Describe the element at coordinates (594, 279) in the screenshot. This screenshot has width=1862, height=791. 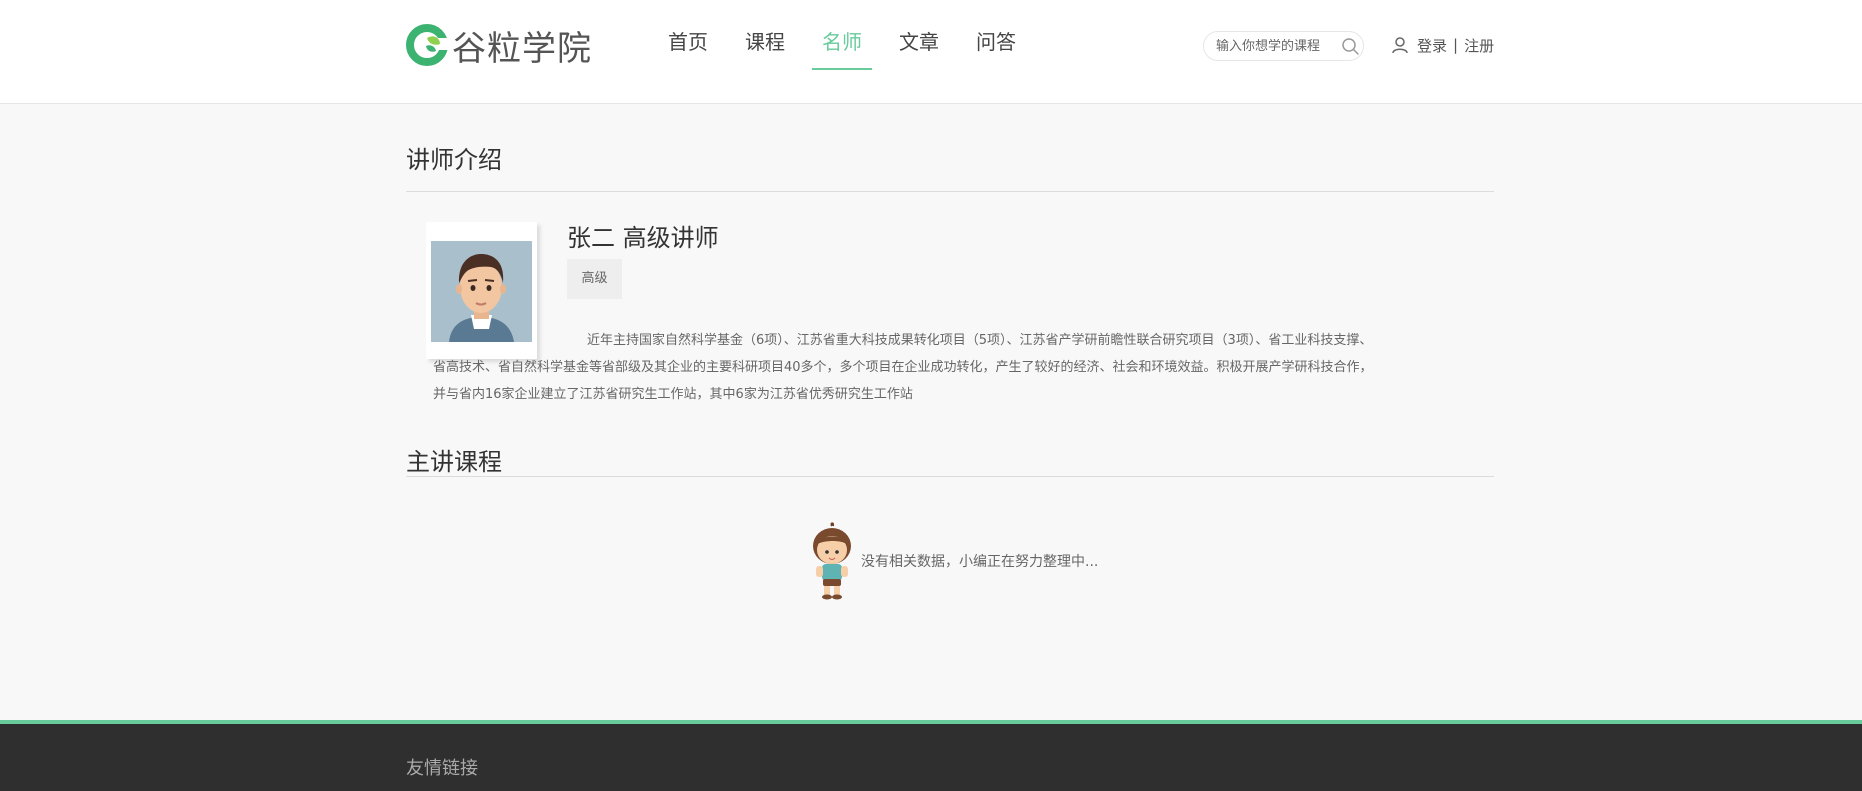
I see `level-badge: 高级` at that location.